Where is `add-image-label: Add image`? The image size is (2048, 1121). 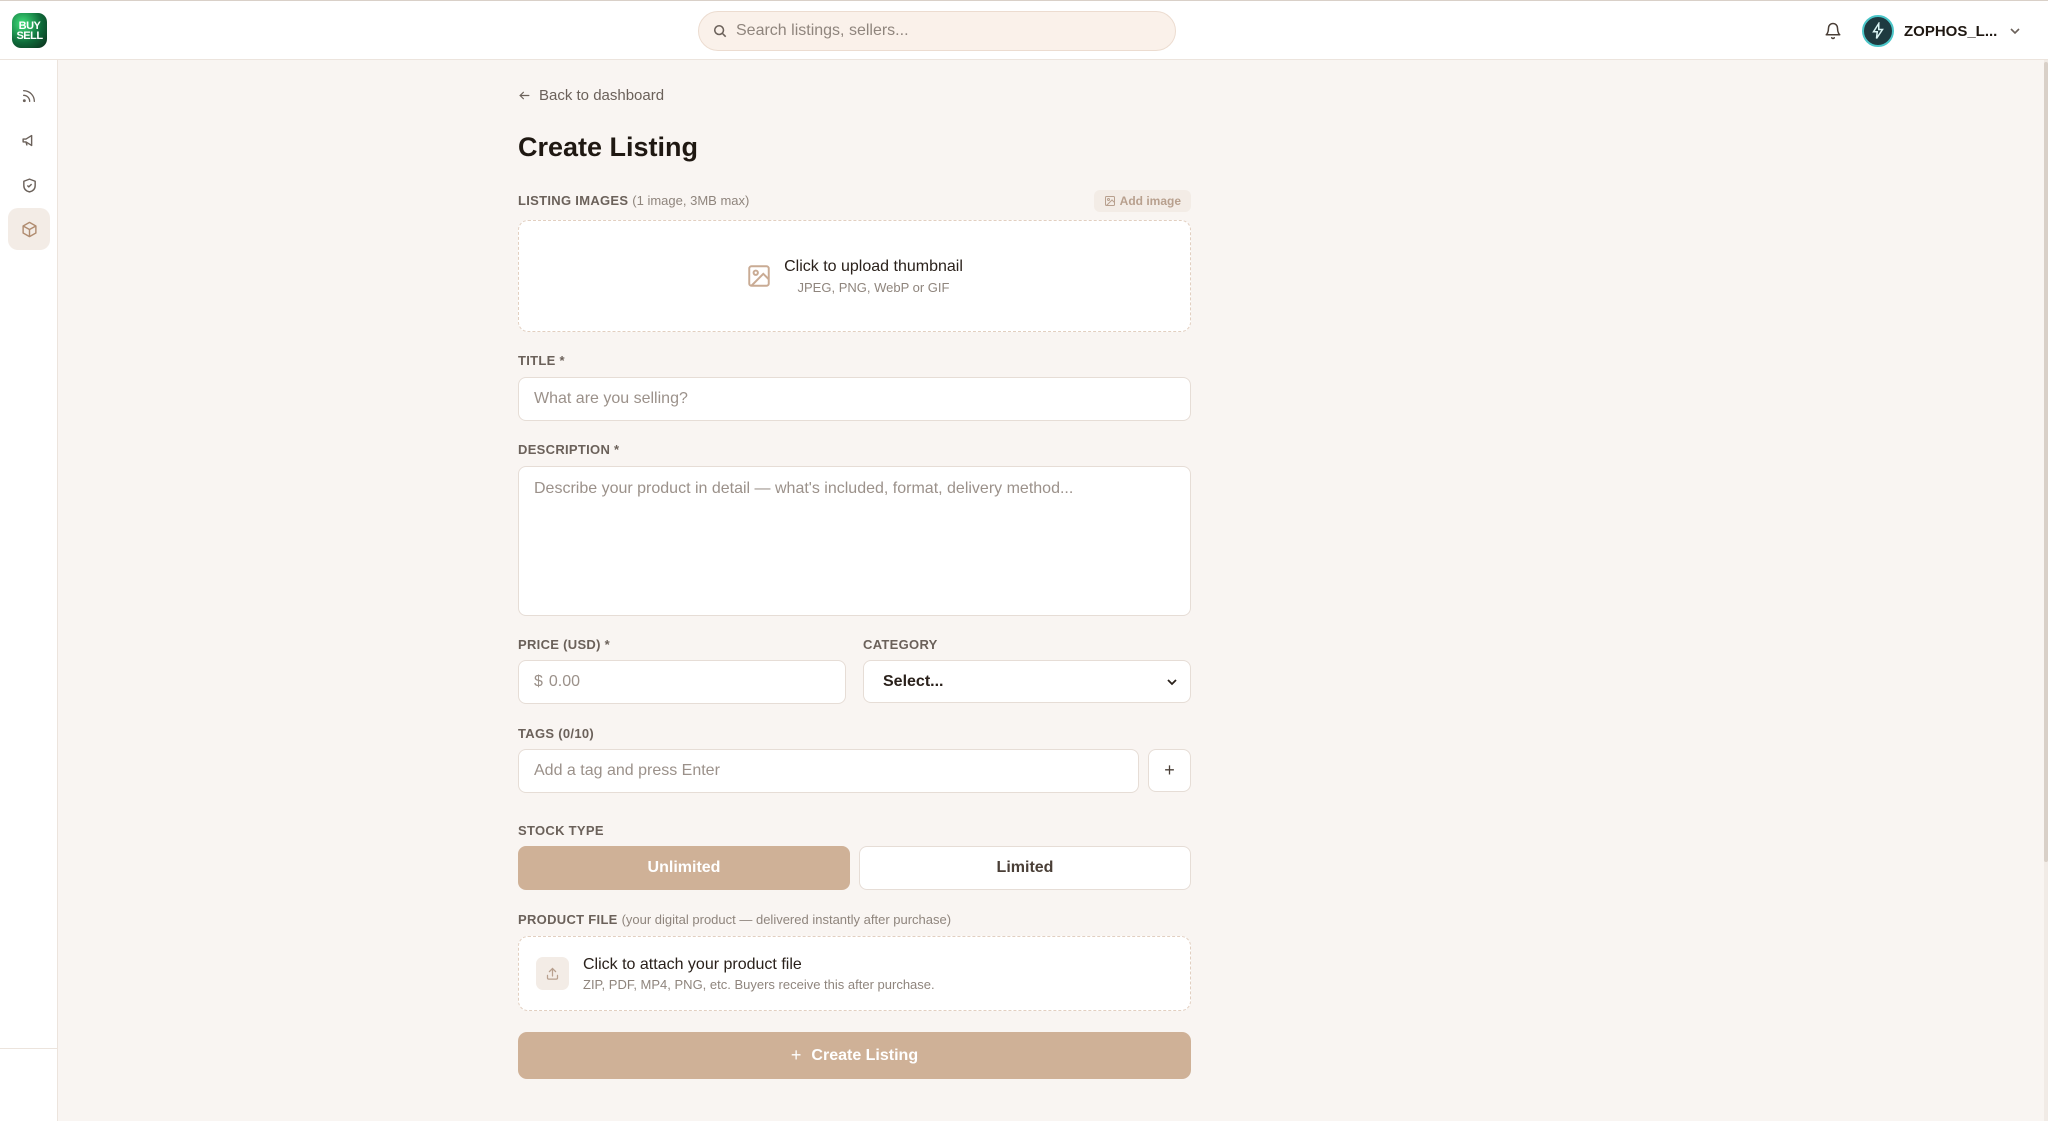 add-image-label: Add image is located at coordinates (1150, 201).